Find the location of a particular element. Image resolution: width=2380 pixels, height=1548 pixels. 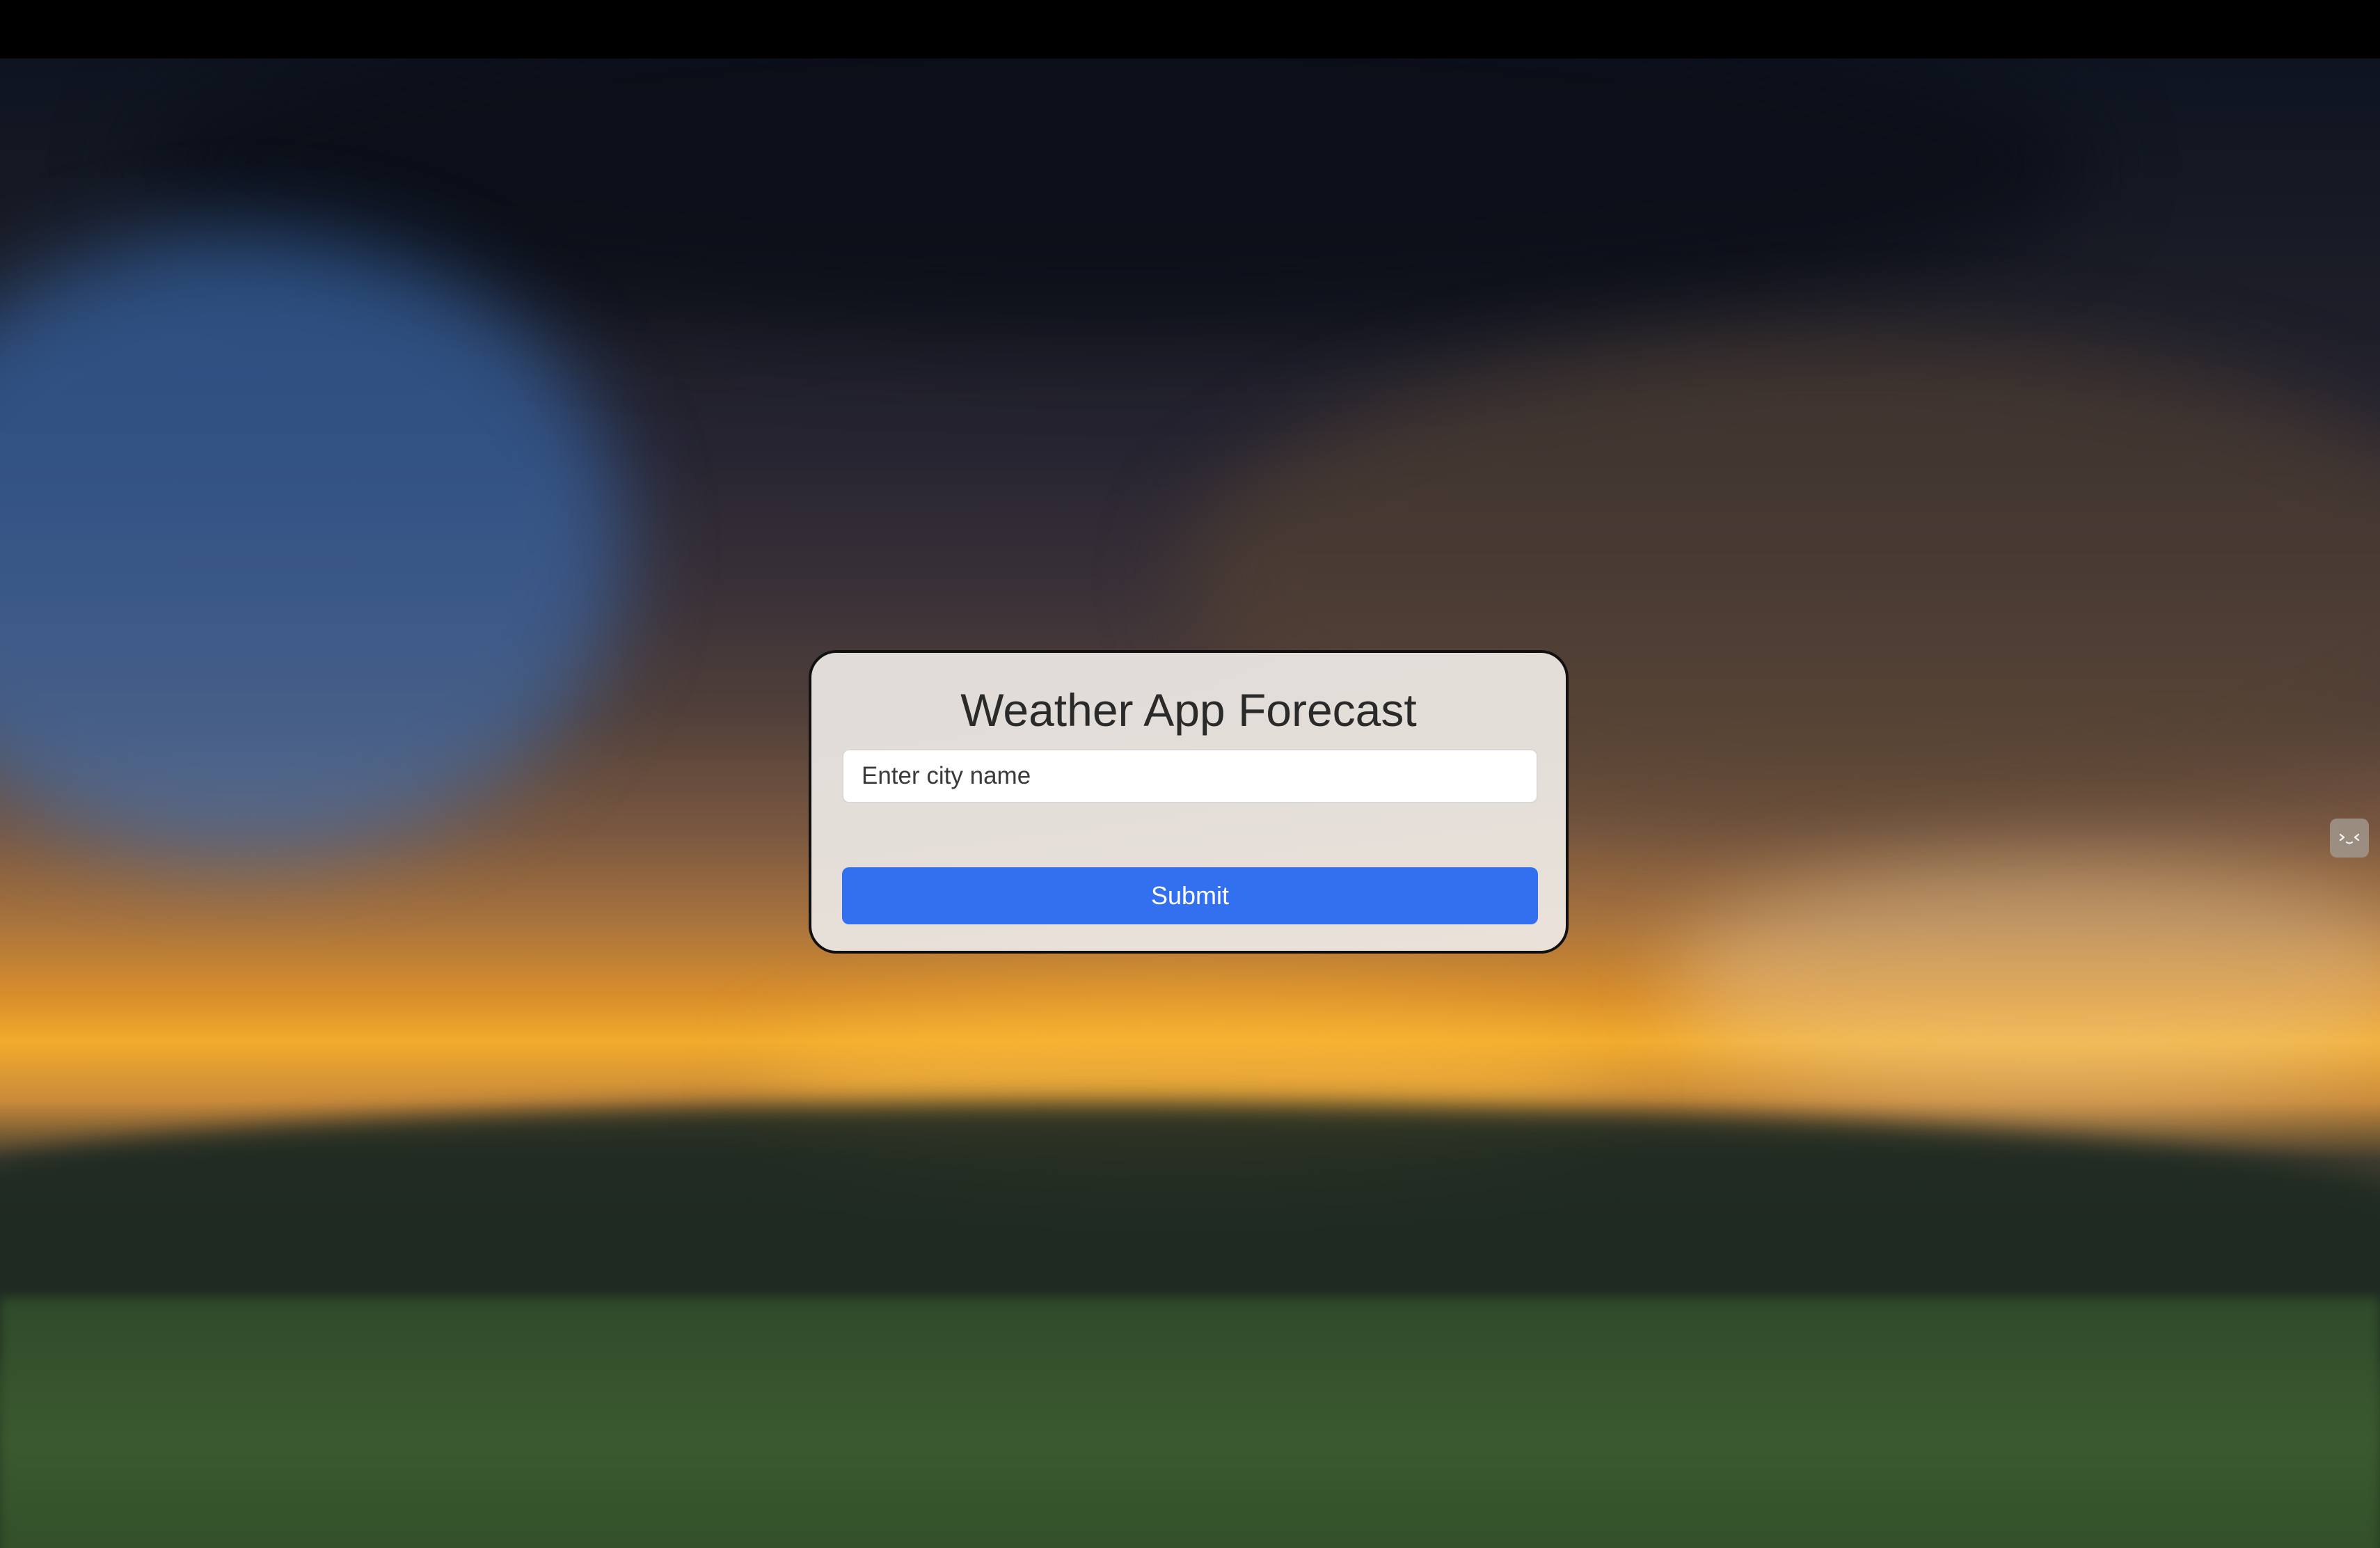

face-icon is located at coordinates (2349, 838).